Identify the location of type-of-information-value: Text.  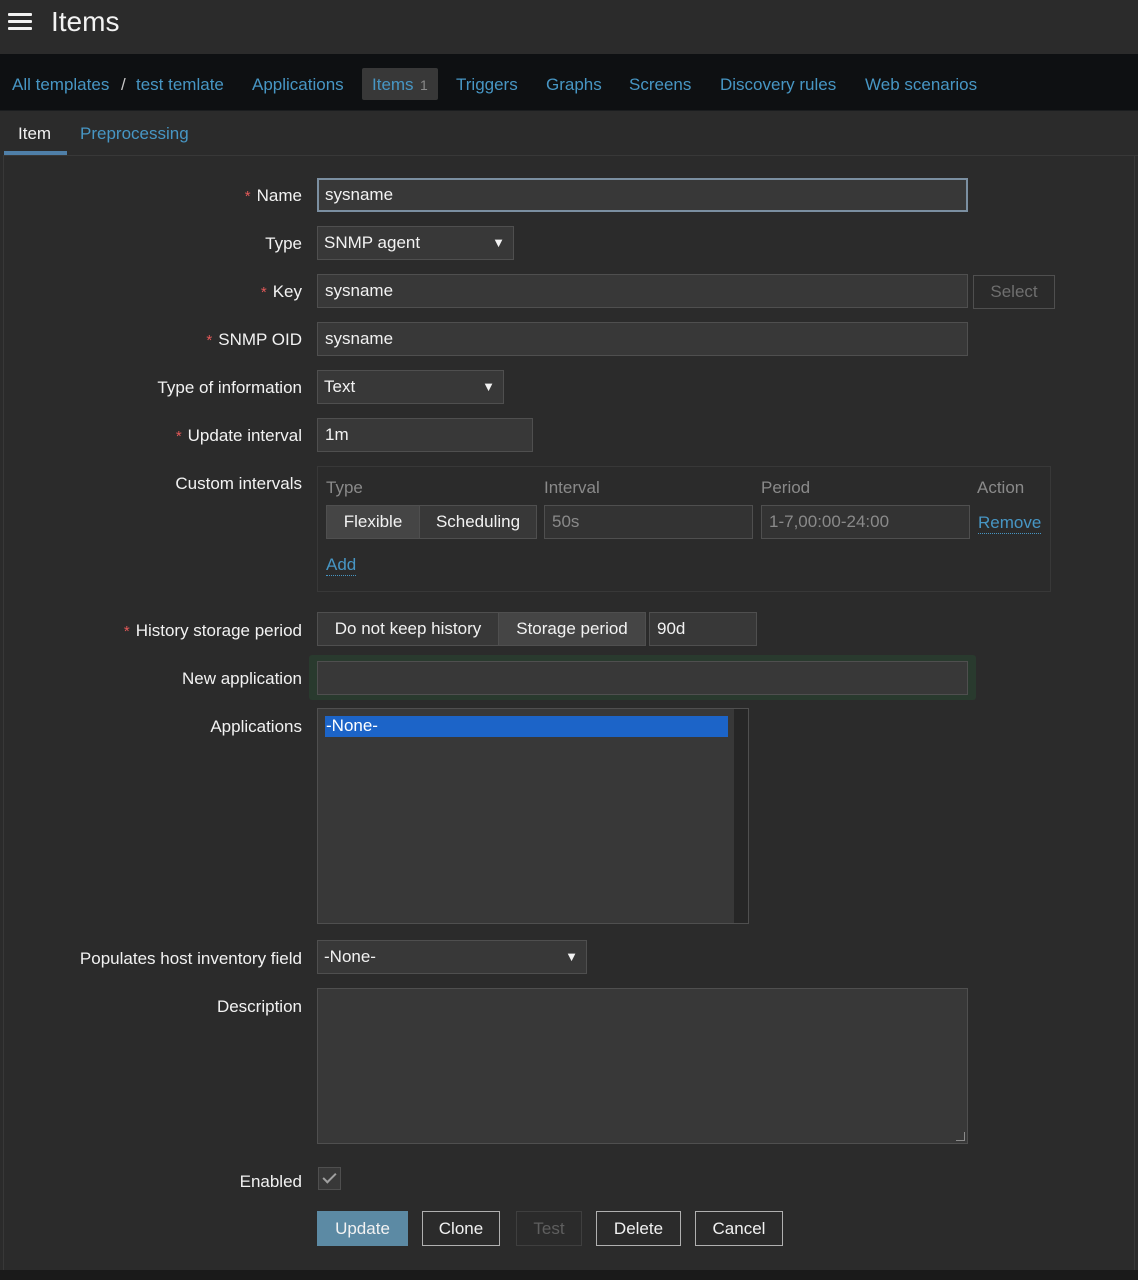
(340, 386).